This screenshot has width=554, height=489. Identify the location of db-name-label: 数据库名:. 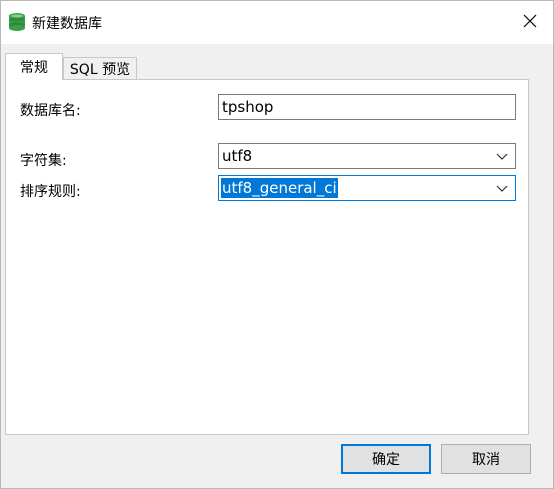
(50, 111).